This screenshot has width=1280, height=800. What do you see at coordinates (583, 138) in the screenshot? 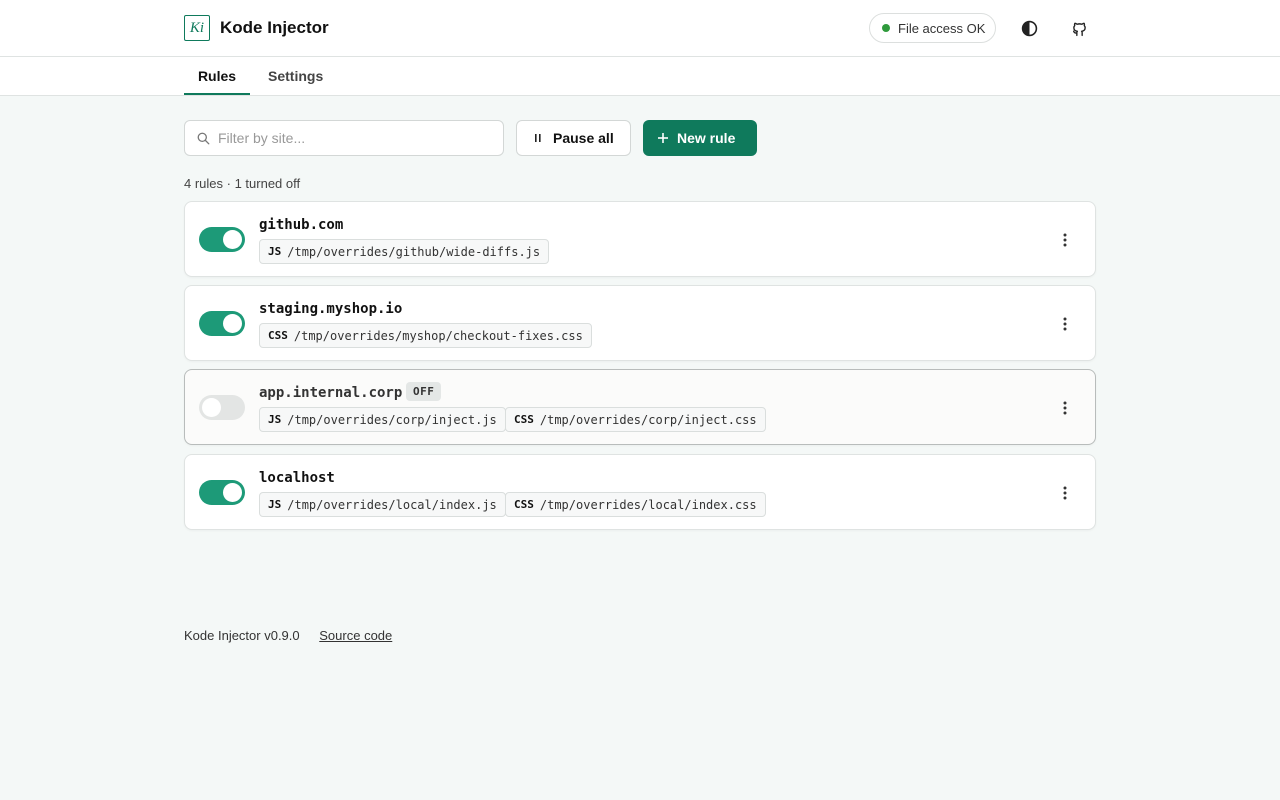
I see `pause-all-label: Pause all` at bounding box center [583, 138].